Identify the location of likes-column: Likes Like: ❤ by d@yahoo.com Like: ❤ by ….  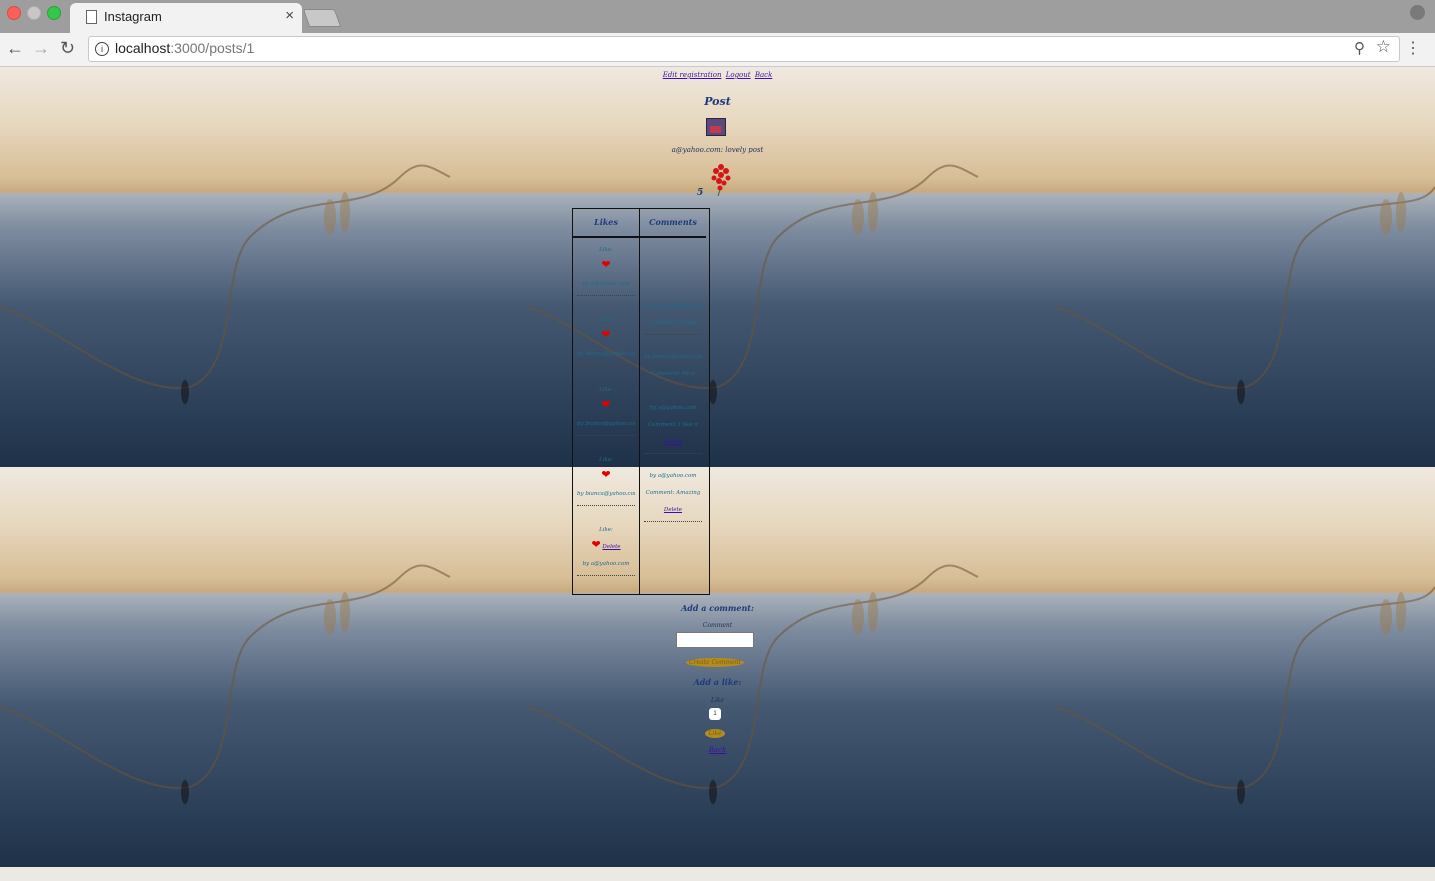
(606, 401).